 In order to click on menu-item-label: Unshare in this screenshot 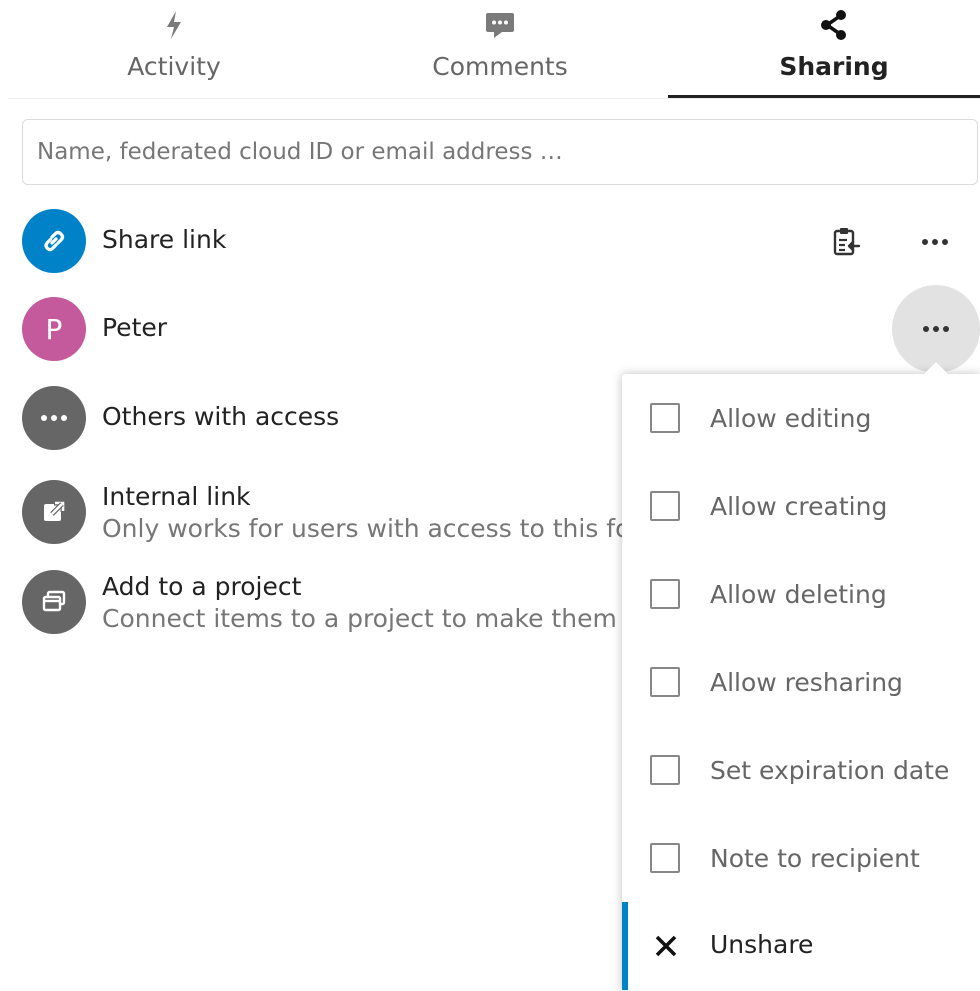, I will do `click(762, 944)`.